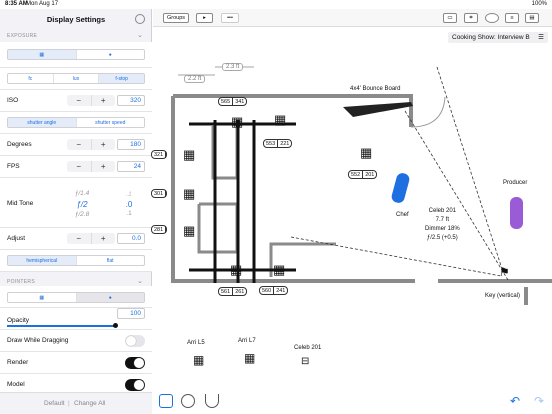  I want to click on palette-item: Arri L7, so click(247, 341).